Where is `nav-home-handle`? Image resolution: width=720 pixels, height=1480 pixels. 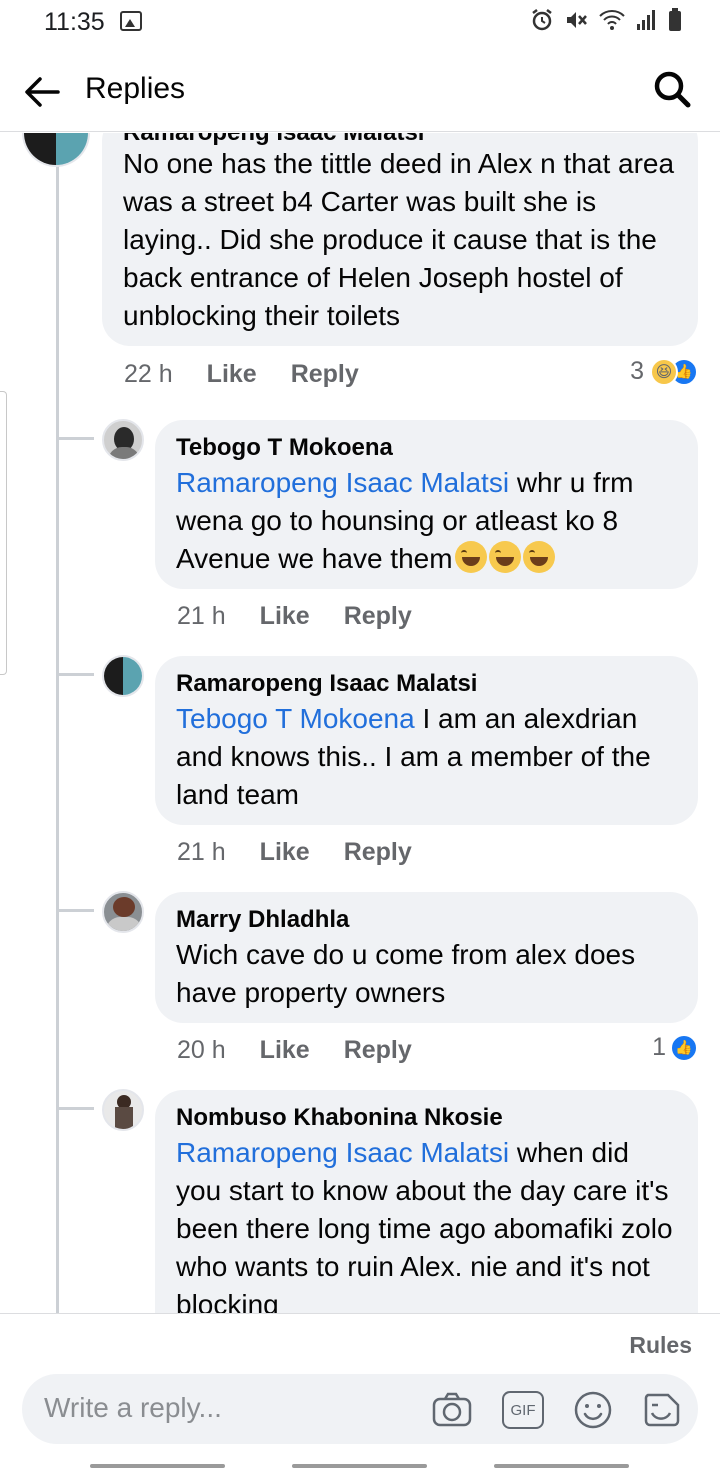 nav-home-handle is located at coordinates (359, 1466).